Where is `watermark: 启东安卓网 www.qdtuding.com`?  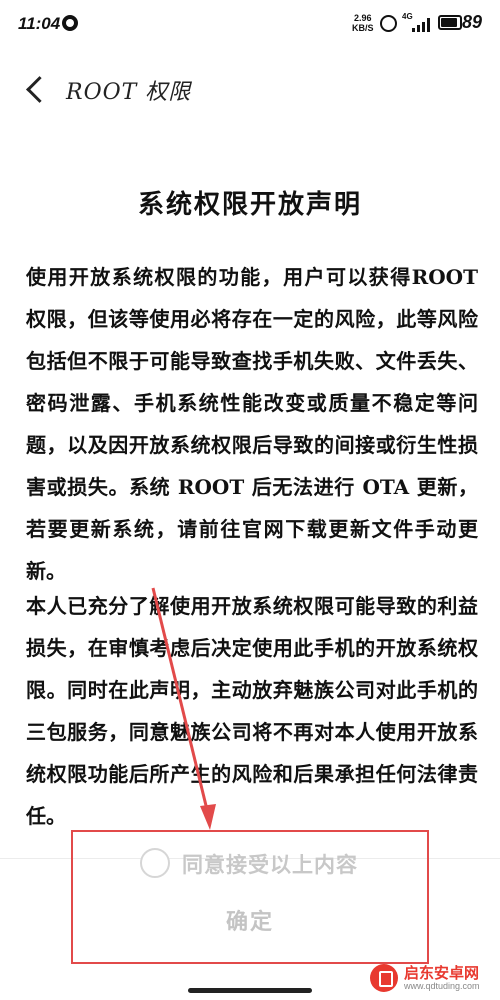 watermark: 启东安卓网 www.qdtuding.com is located at coordinates (433, 980).